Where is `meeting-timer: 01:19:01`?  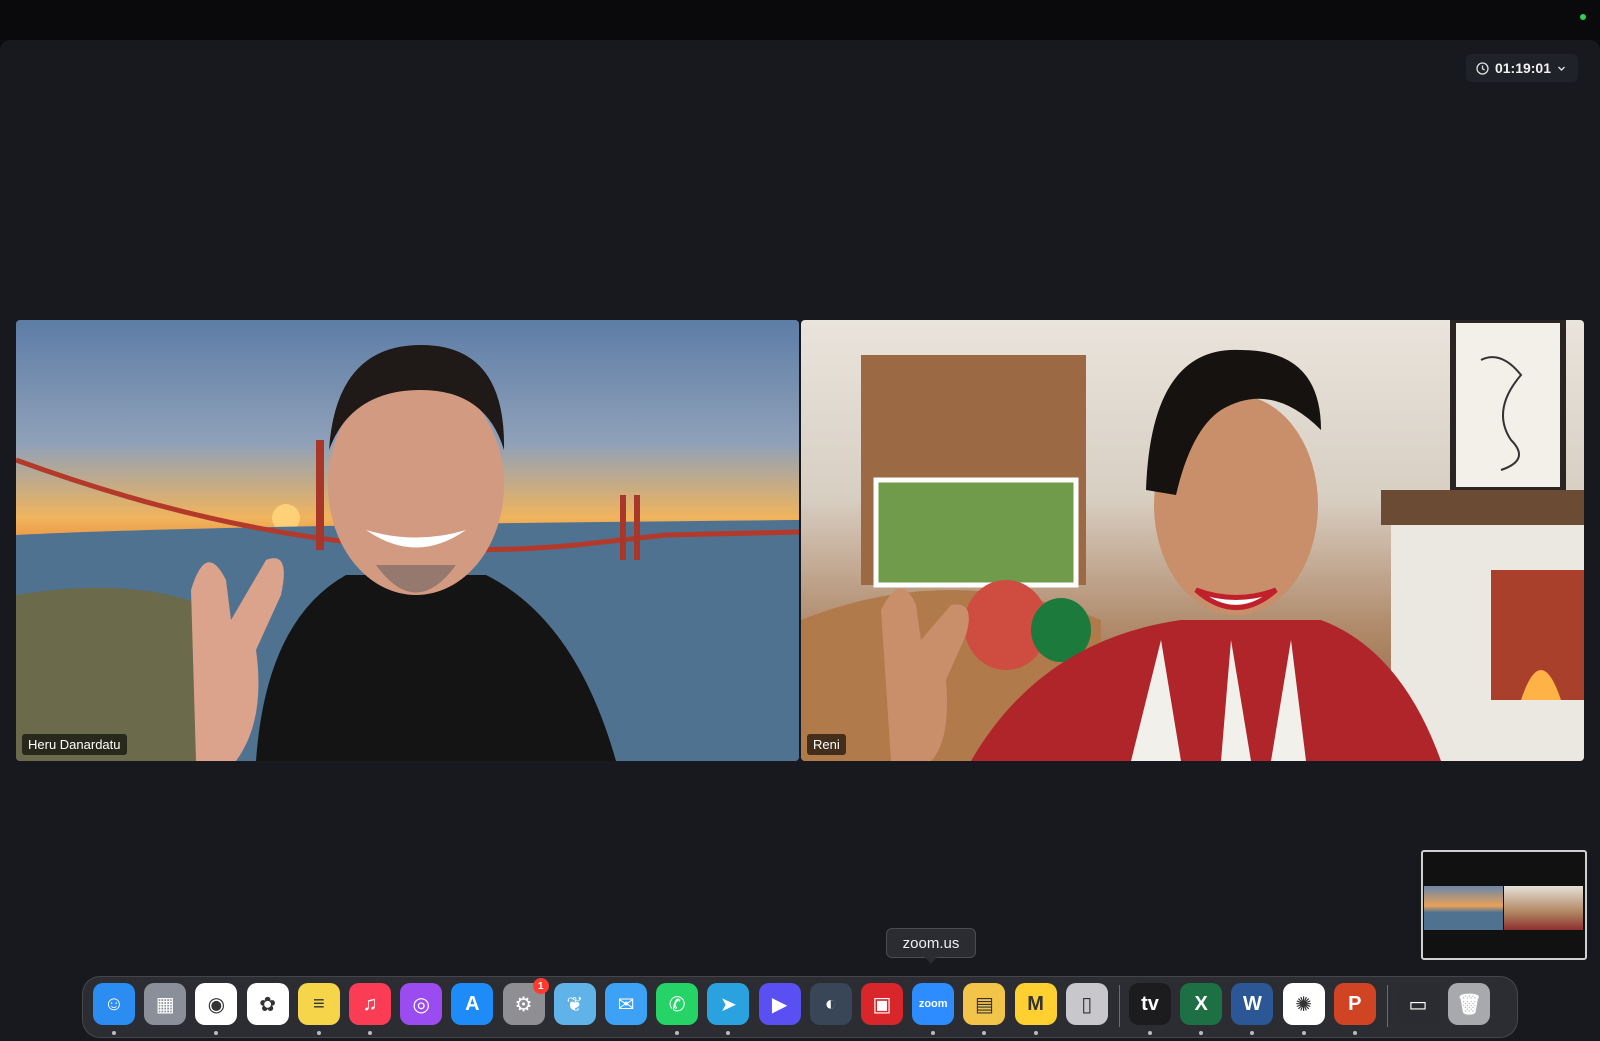 meeting-timer: 01:19:01 is located at coordinates (1521, 68).